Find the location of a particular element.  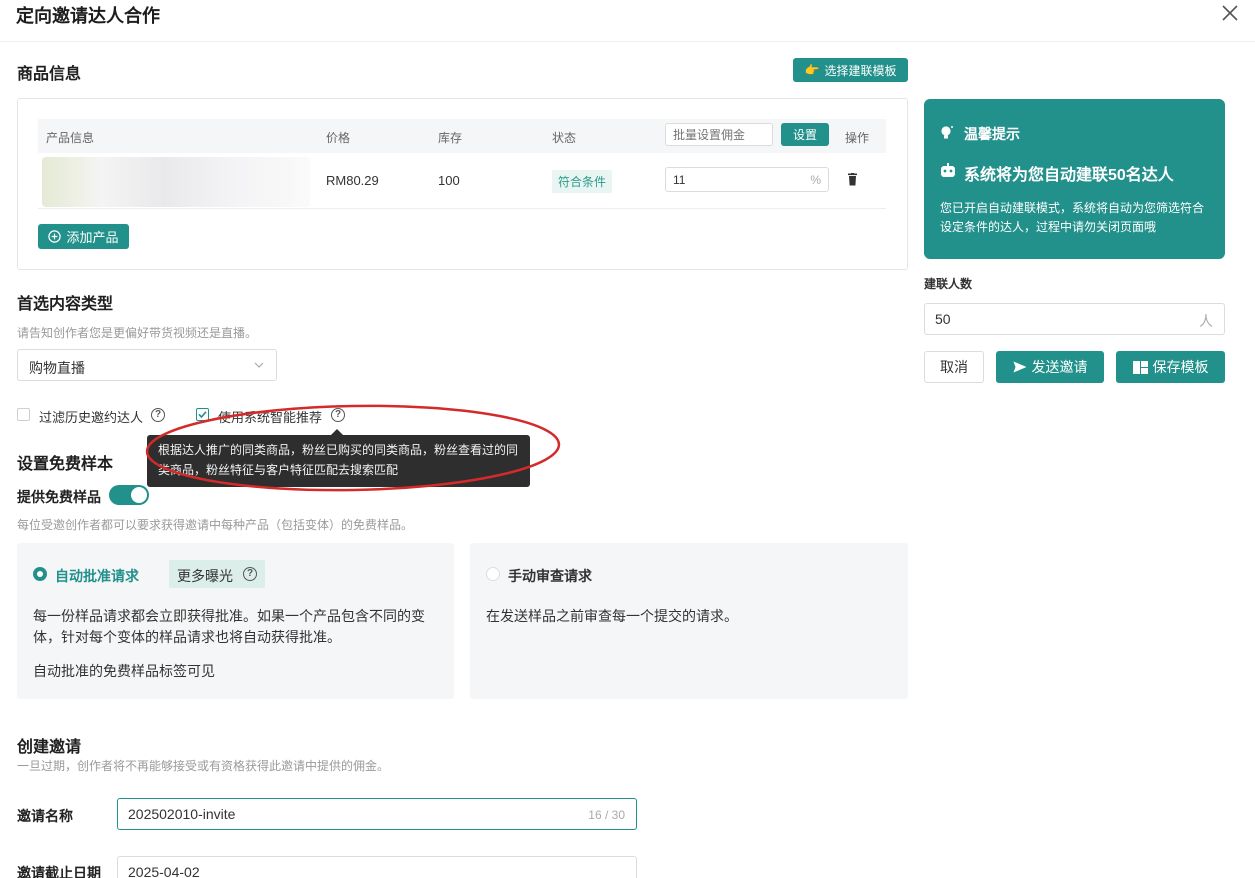

product-stock: 100 is located at coordinates (449, 180).